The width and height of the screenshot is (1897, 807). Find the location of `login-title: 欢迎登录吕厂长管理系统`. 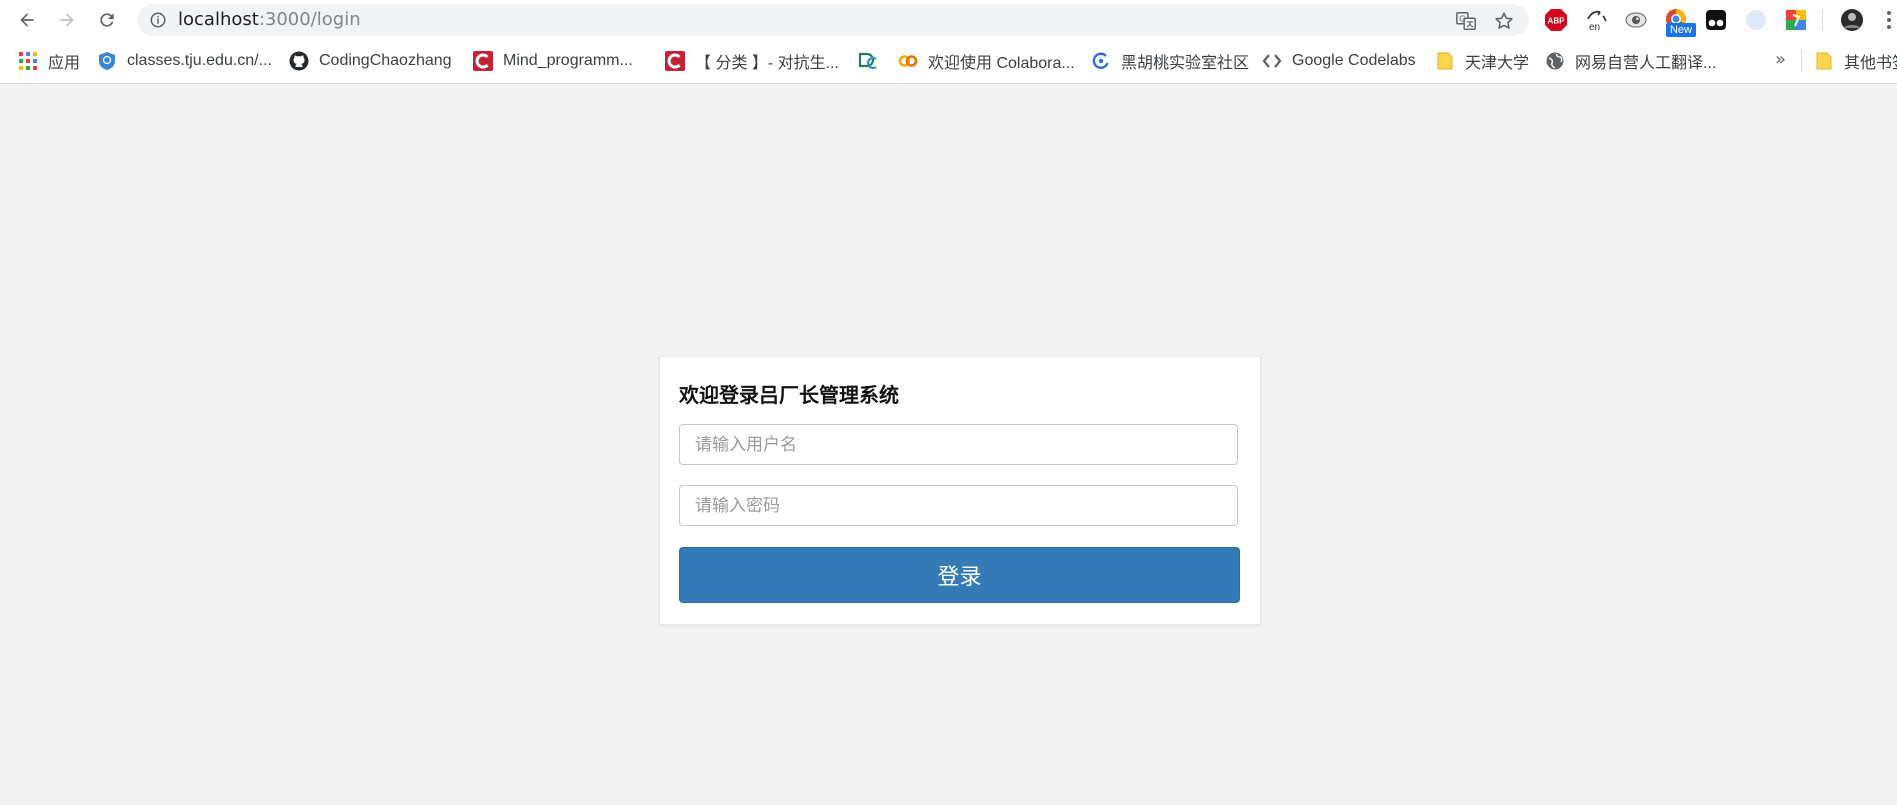

login-title: 欢迎登录吕厂长管理系统 is located at coordinates (789, 395).